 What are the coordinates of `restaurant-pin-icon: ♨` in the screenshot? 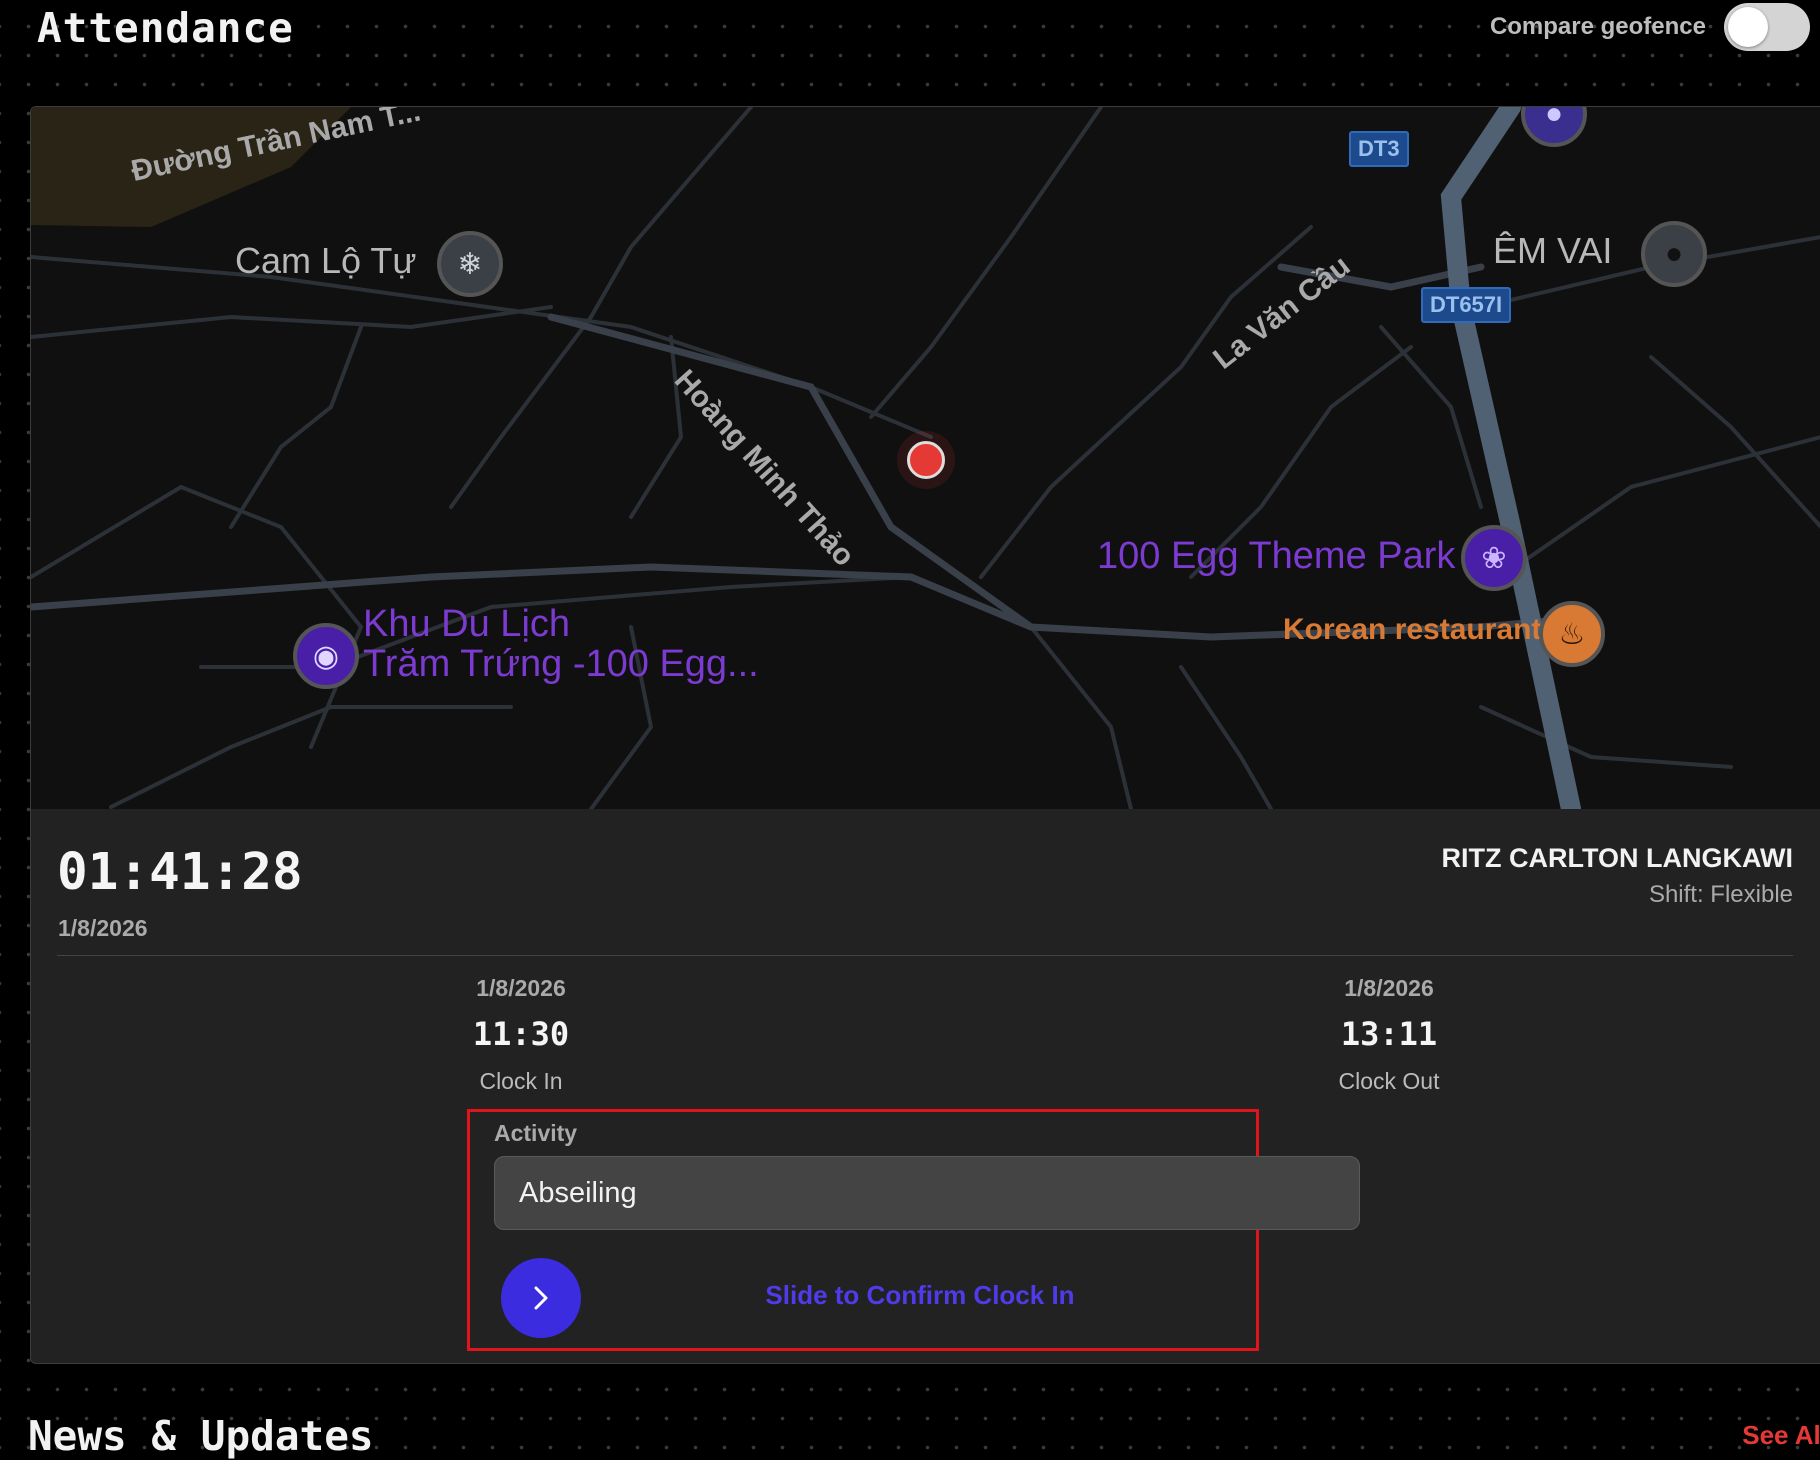 It's located at (1572, 634).